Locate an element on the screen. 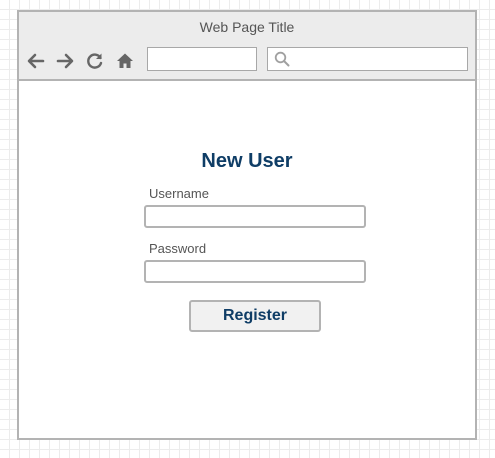  form-title: New User is located at coordinates (247, 161).